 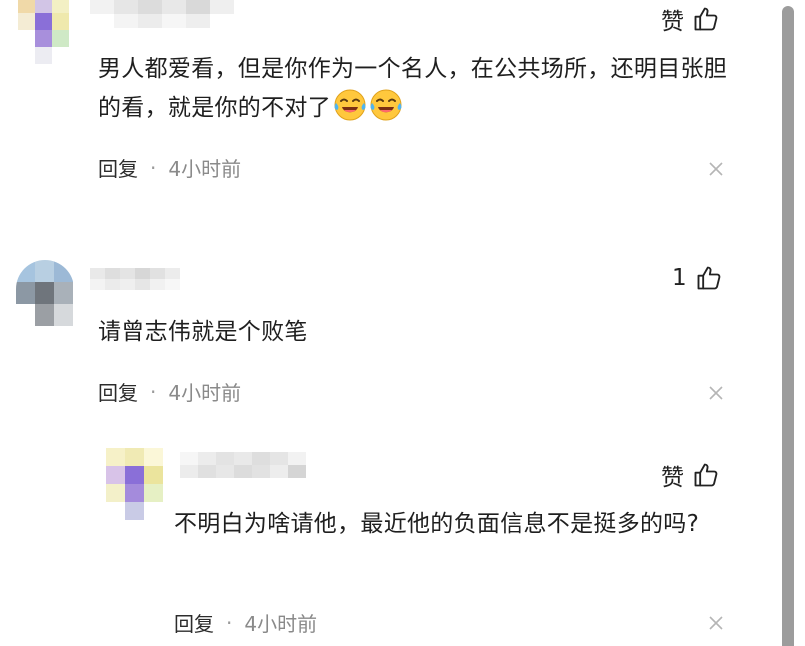 I want to click on like-count: 1, so click(x=679, y=278).